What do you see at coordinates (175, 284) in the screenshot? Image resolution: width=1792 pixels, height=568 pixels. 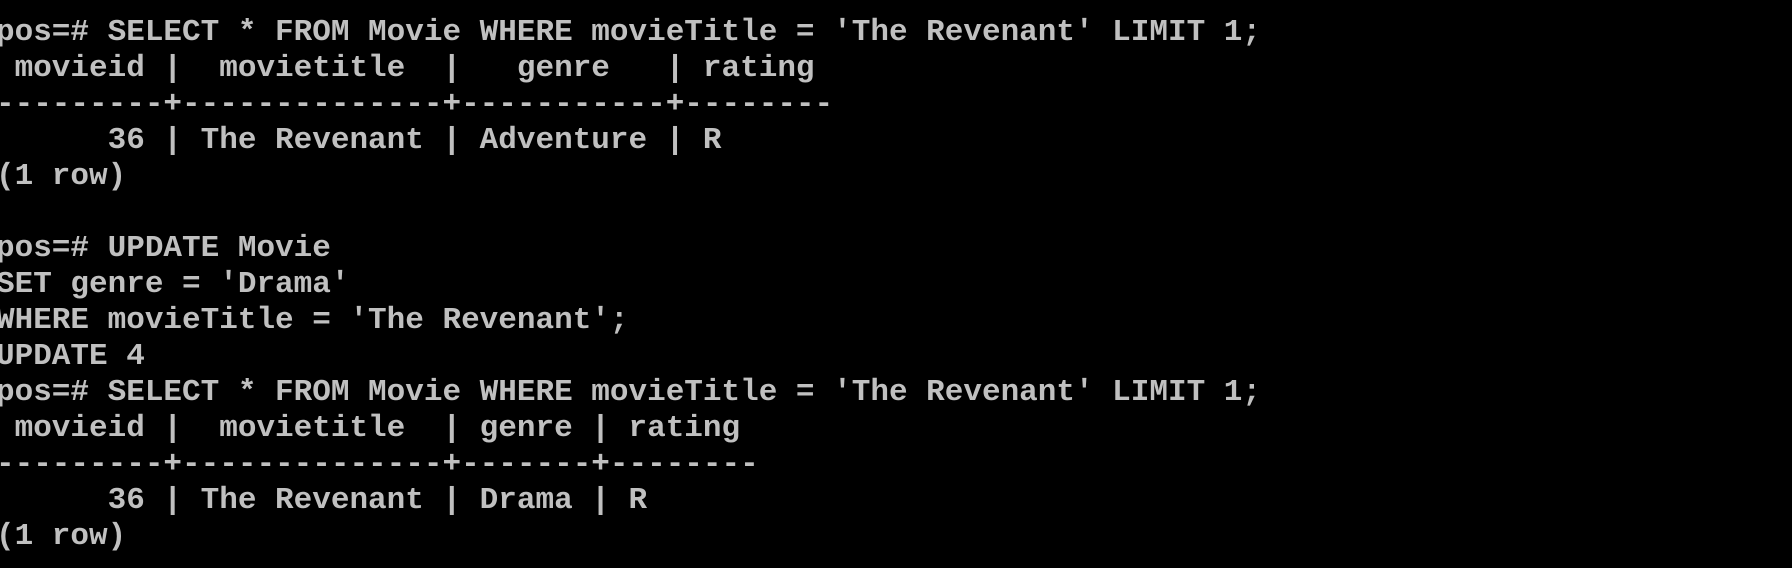 I see `update-set-clause: SET genre = 'Drama'` at bounding box center [175, 284].